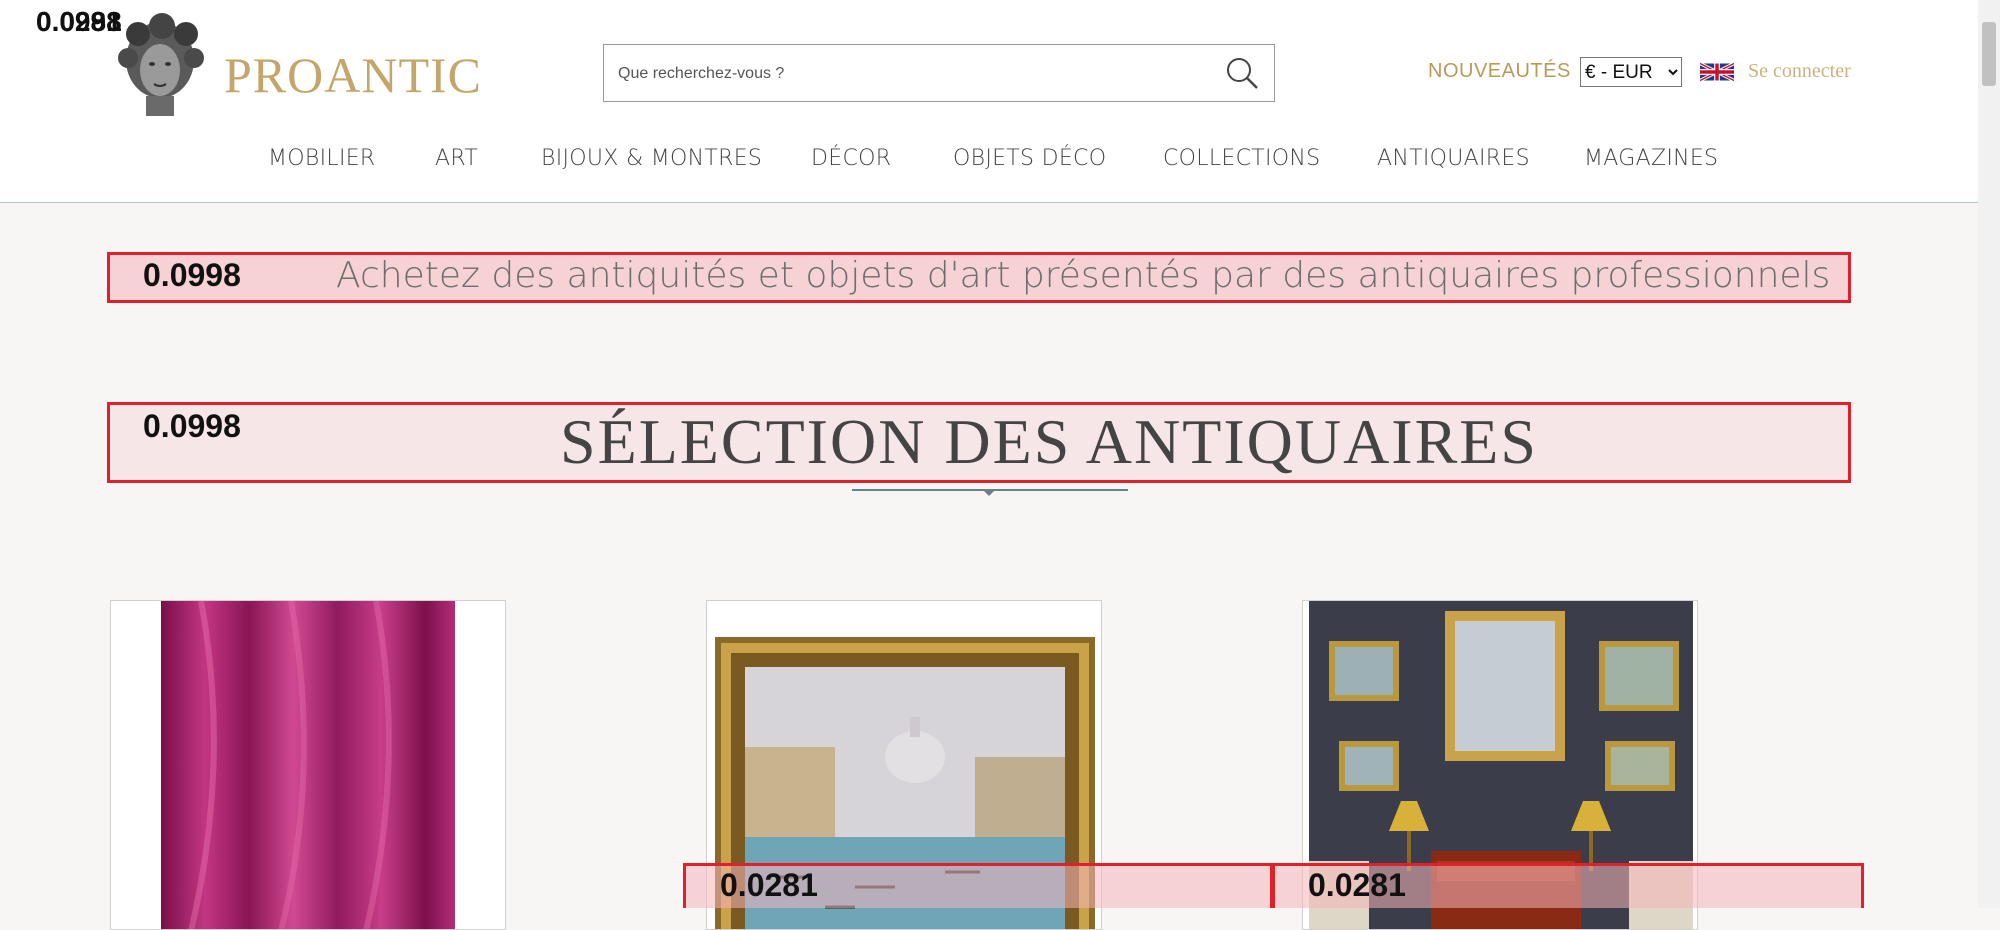 The image size is (2000, 930). What do you see at coordinates (1651, 158) in the screenshot?
I see `nav-item-magazines: MAGAZINES` at bounding box center [1651, 158].